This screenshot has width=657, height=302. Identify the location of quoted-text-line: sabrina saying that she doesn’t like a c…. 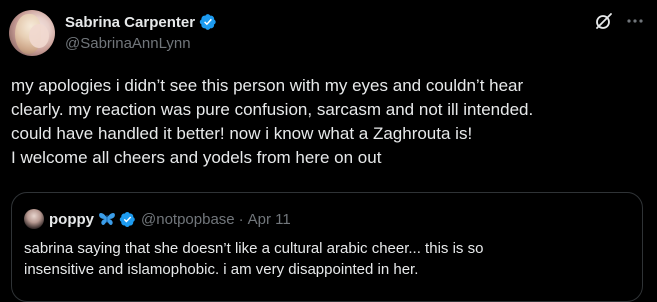
(254, 248).